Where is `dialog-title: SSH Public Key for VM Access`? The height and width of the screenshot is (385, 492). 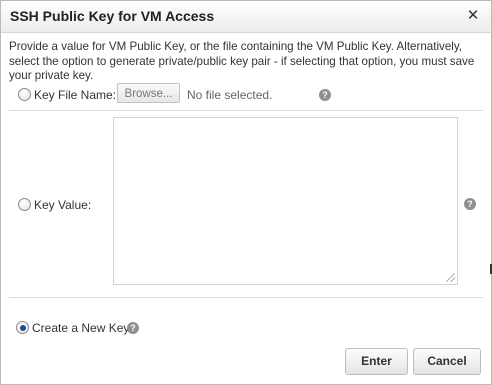
dialog-title: SSH Public Key for VM Access is located at coordinates (112, 16).